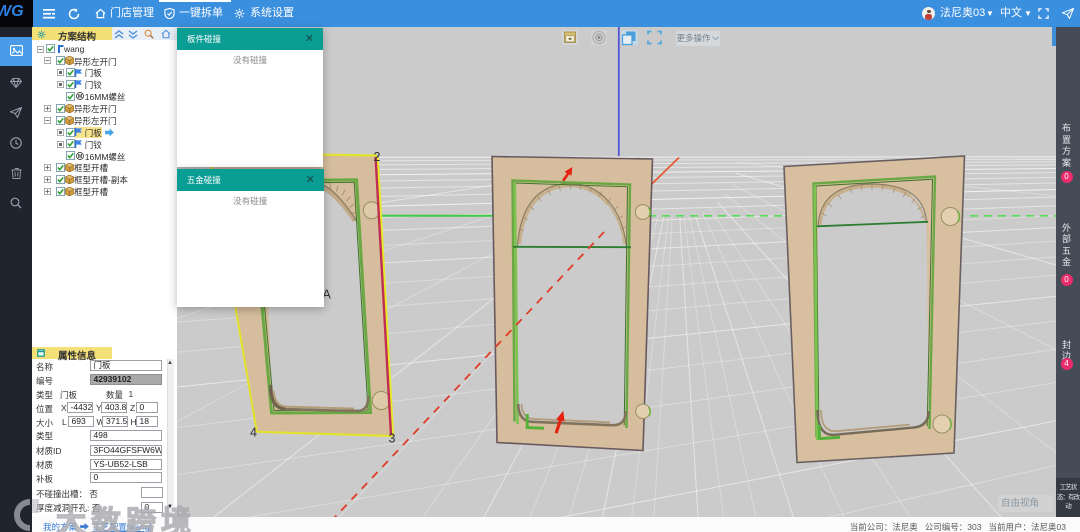 This screenshot has height=532, width=1080. What do you see at coordinates (253, 433) in the screenshot?
I see `svg-text: 4` at bounding box center [253, 433].